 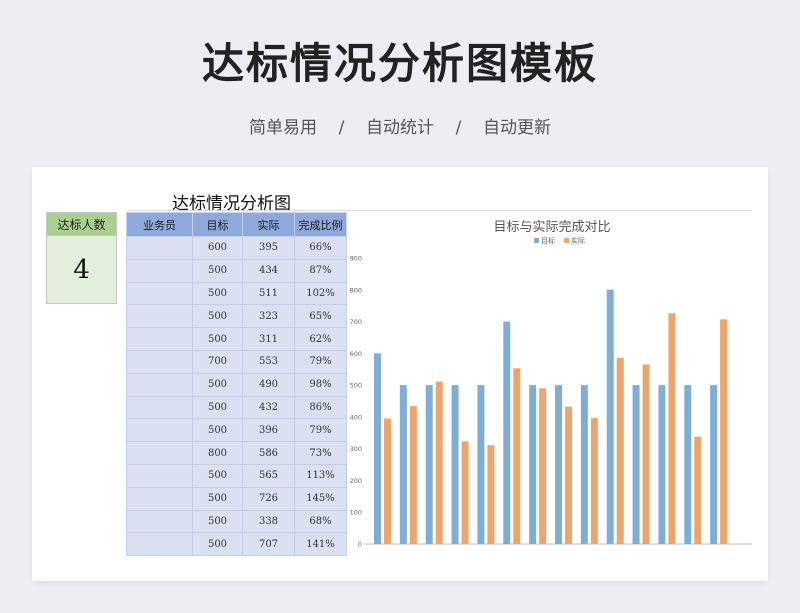 I want to click on subtitle-item-3: 自动更新, so click(x=516, y=128).